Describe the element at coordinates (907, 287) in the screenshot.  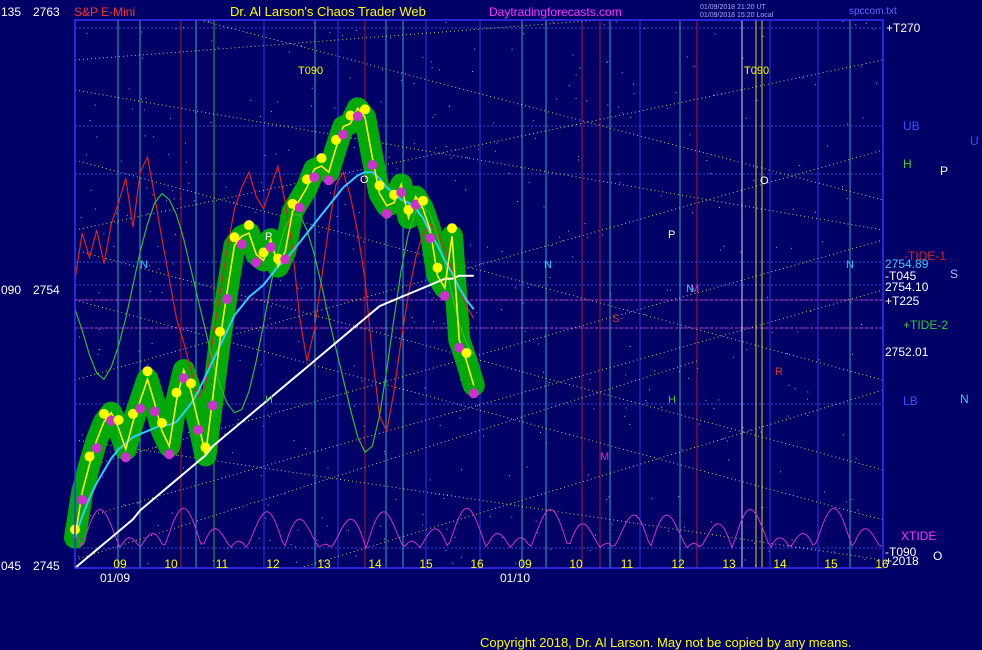
I see `last-price-mid: 2754.10` at that location.